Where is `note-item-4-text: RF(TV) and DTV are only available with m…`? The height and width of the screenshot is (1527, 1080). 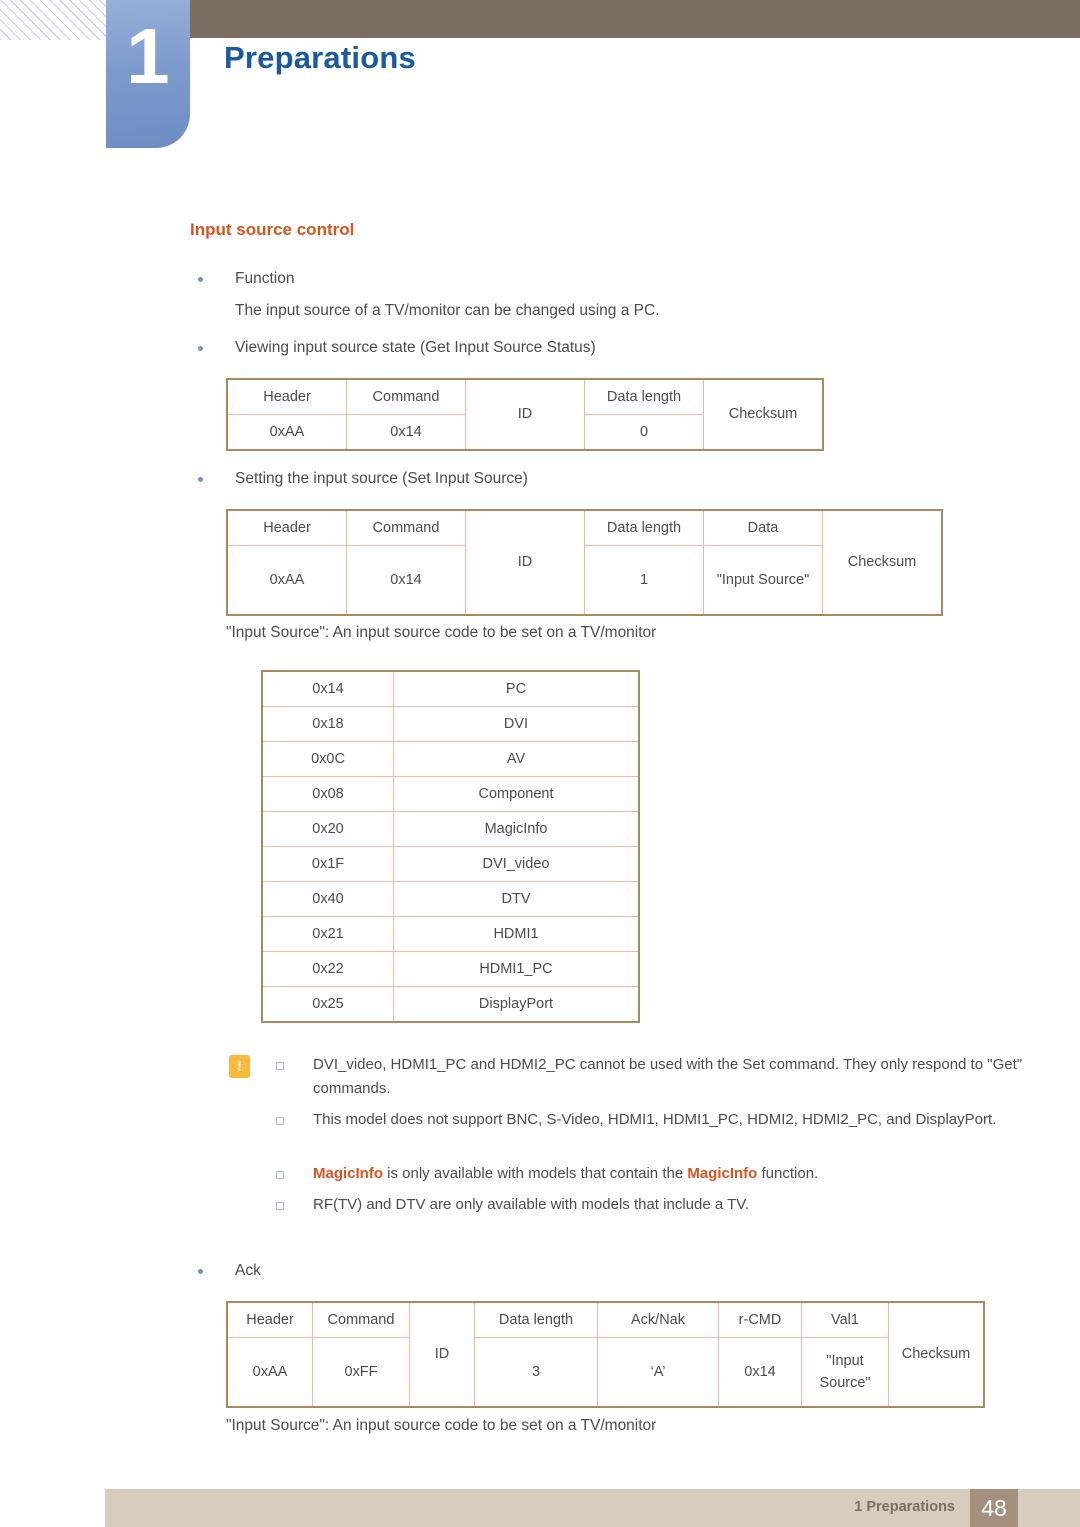
note-item-4-text: RF(TV) and DTV are only available with m… is located at coordinates (531, 1204).